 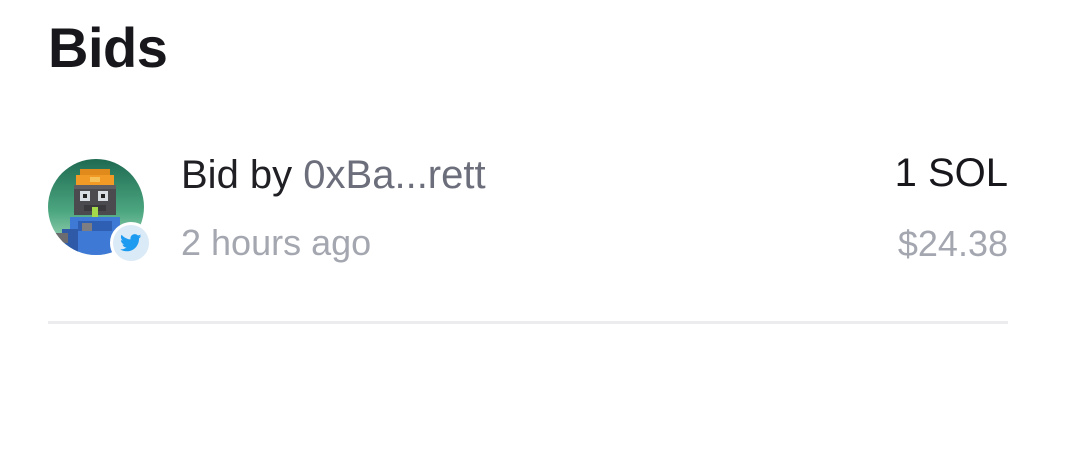 What do you see at coordinates (237, 175) in the screenshot?
I see `bid-prefix: Bid by` at bounding box center [237, 175].